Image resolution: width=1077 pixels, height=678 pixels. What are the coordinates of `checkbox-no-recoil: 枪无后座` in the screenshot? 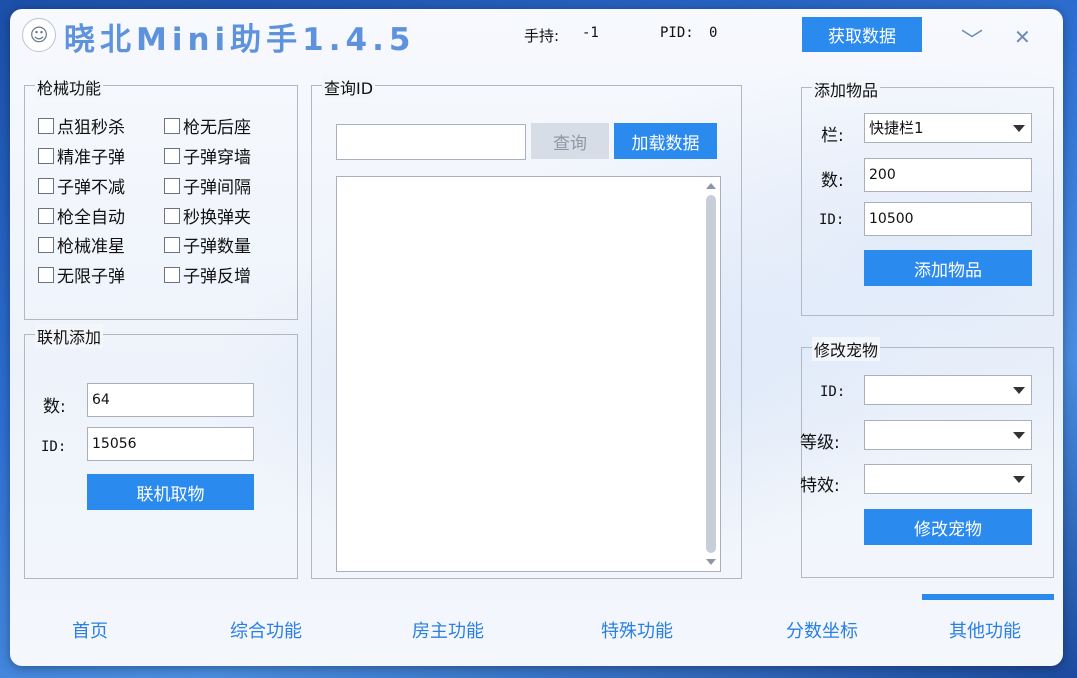 It's located at (207, 125).